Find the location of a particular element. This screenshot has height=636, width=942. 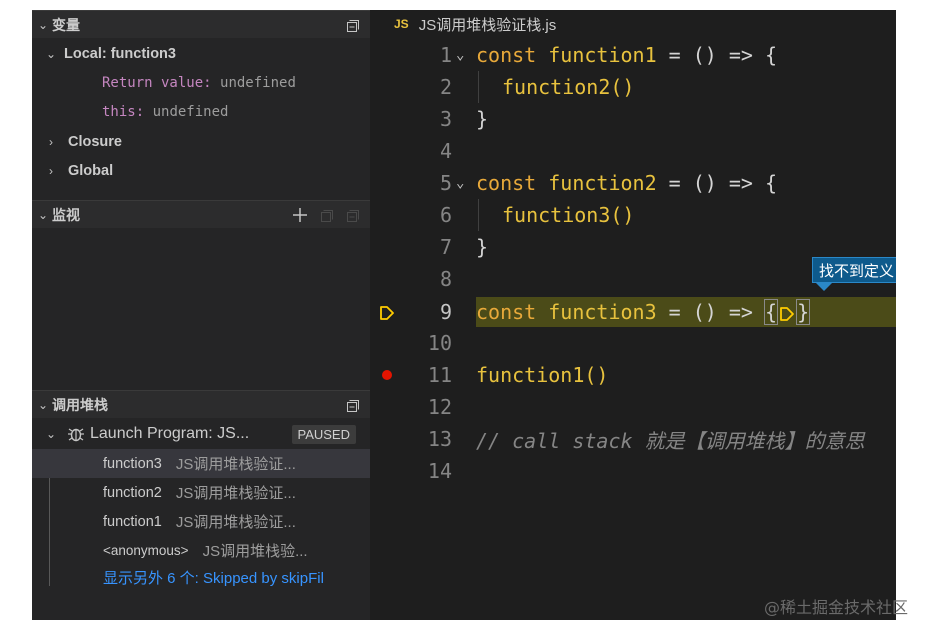

code-line: 4 is located at coordinates (633, 151).